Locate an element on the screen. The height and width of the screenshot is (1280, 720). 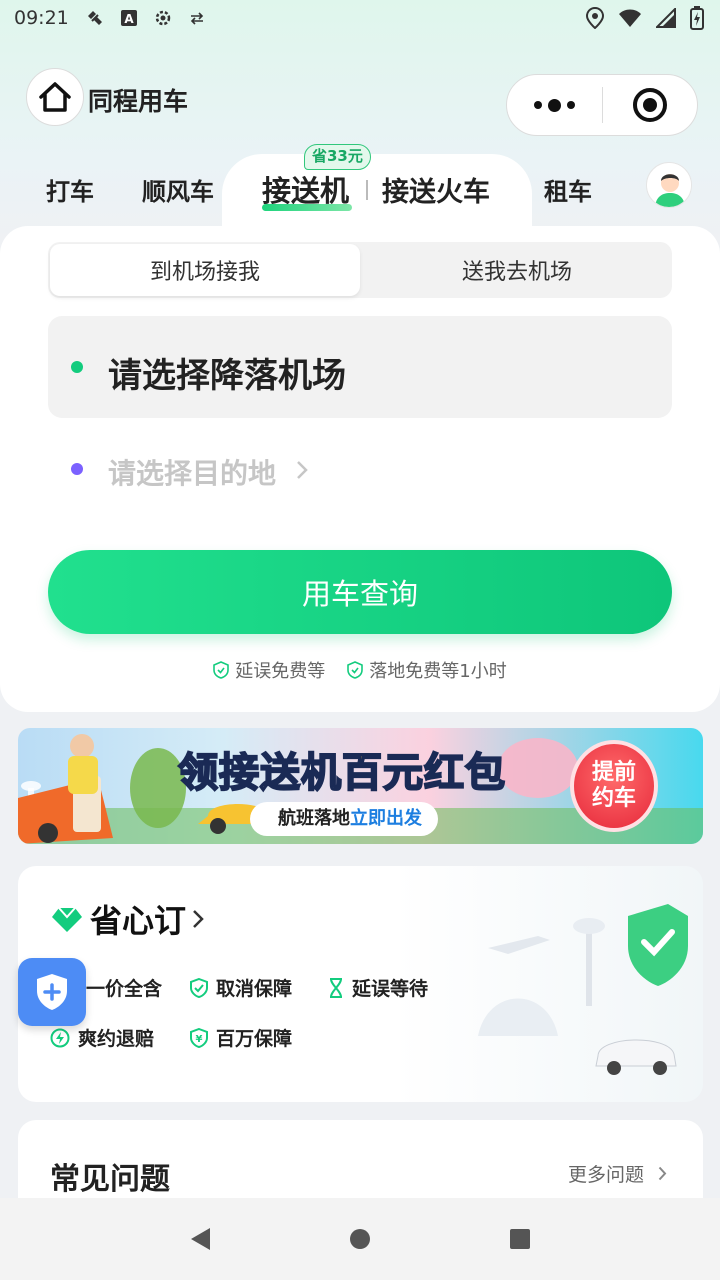
airport-illustration is located at coordinates (583, 989).